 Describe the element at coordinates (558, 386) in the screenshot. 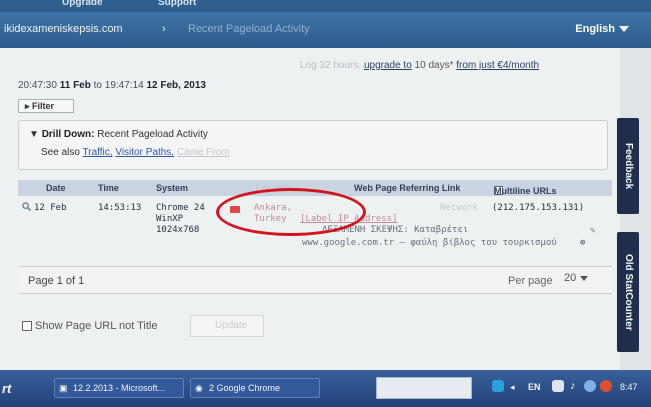

I see `tray-display-icon` at that location.